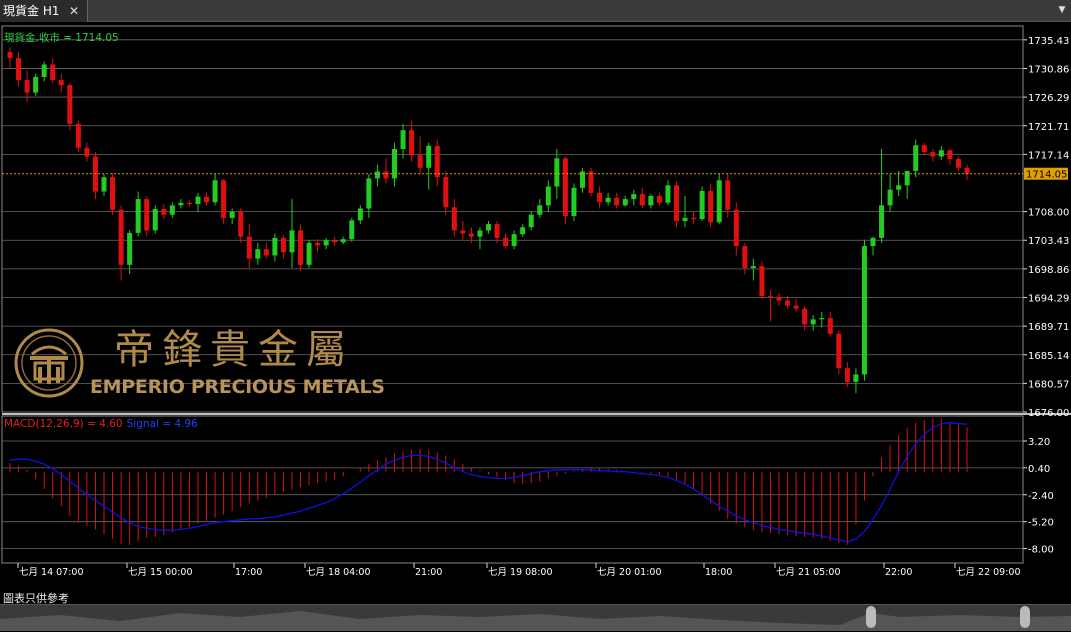 This screenshot has width=1071, height=632. What do you see at coordinates (31, 11) in the screenshot?
I see `chart-tab-label: 現貨金 H1` at bounding box center [31, 11].